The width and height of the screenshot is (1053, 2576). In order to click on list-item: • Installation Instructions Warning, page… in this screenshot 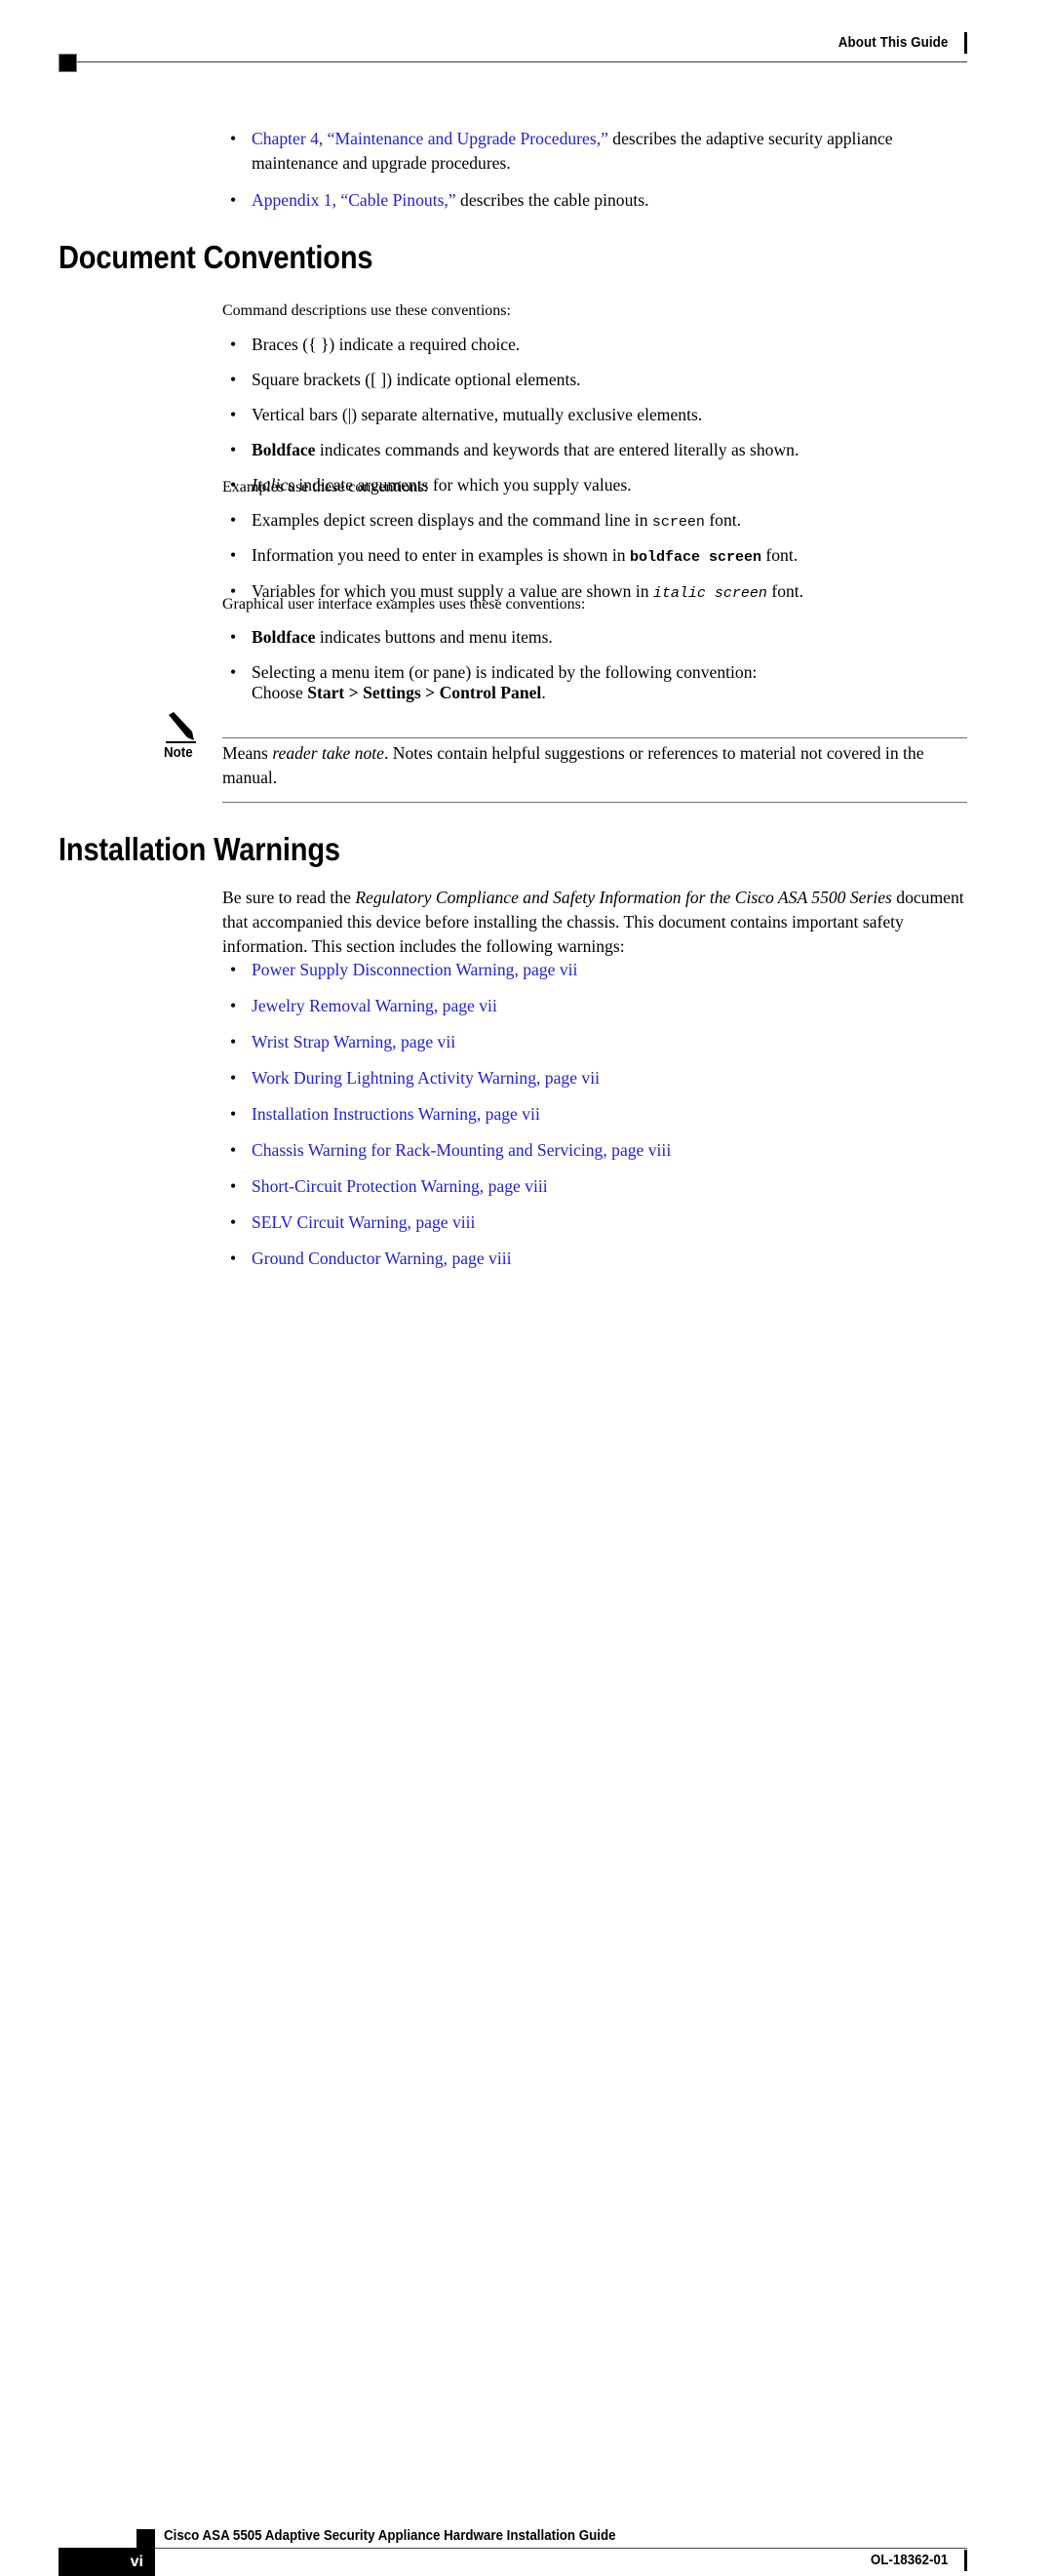, I will do `click(594, 1114)`.